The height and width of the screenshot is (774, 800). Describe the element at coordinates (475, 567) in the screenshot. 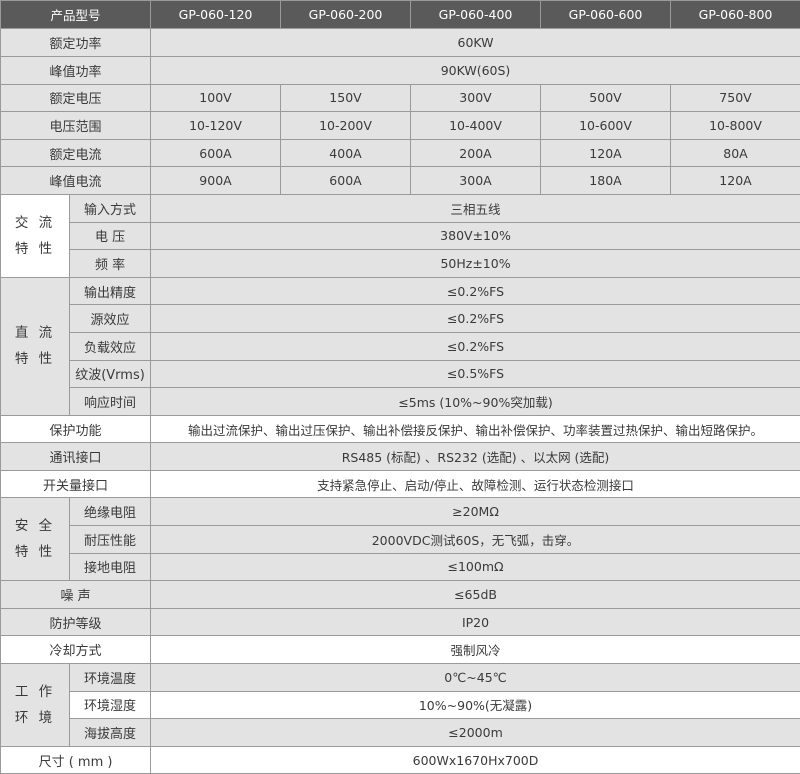

I see `row-value: ≤100mΩ` at that location.